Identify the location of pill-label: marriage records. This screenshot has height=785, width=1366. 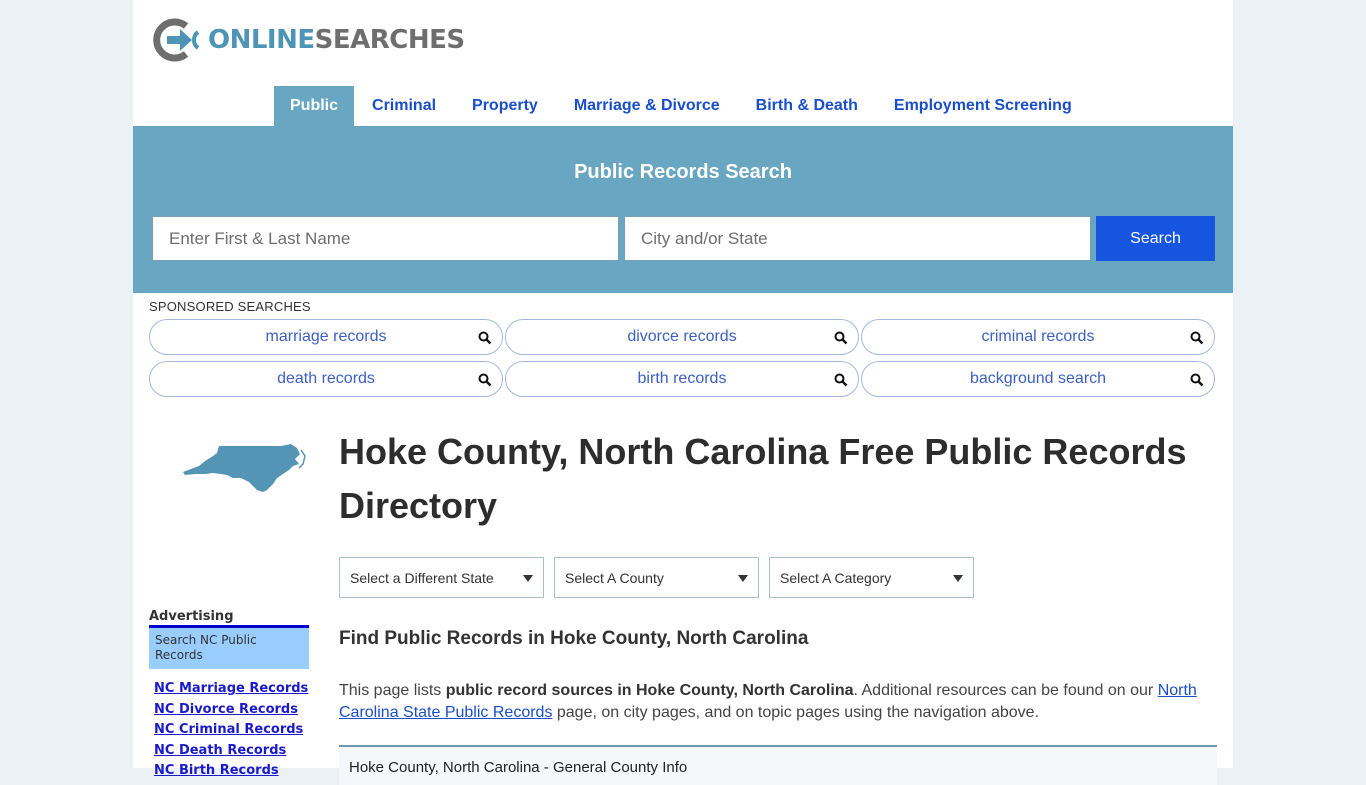
(326, 336).